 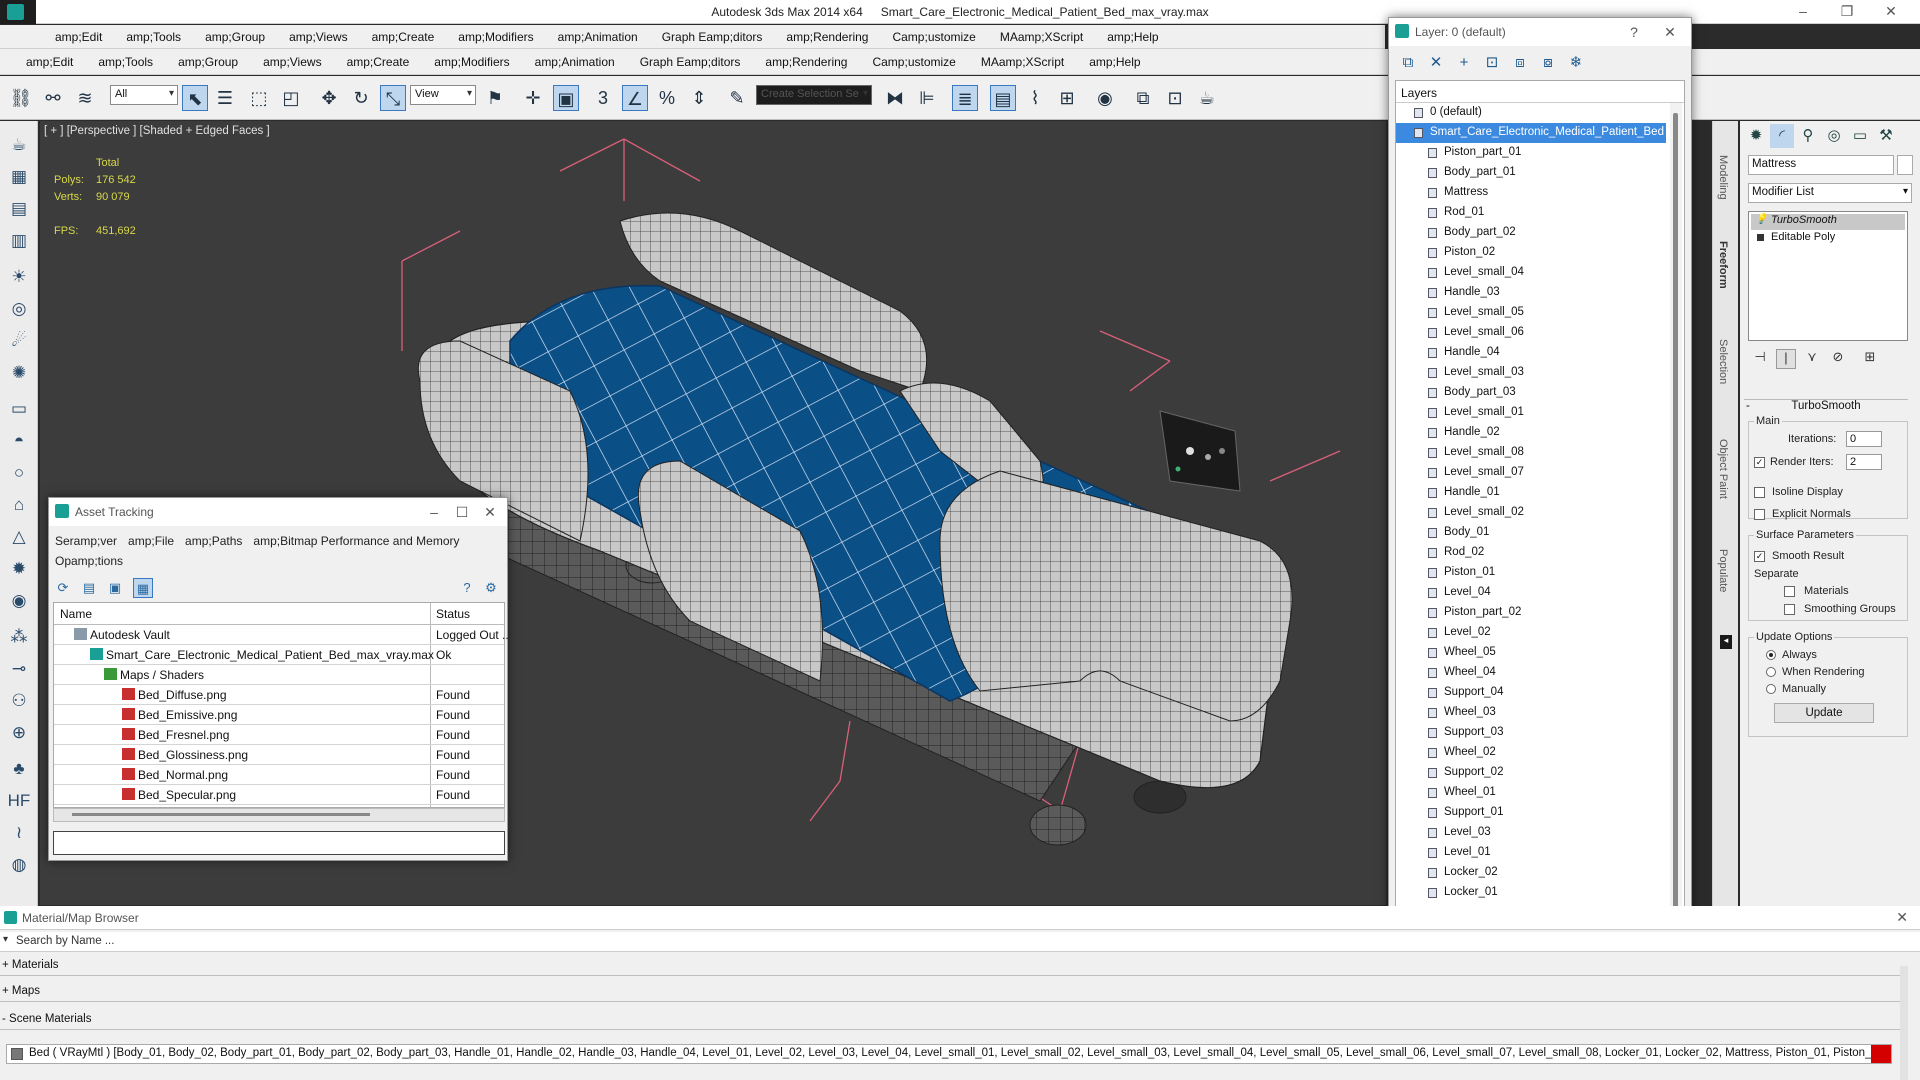 I want to click on tab-modeling: Modeling, so click(x=1723, y=177).